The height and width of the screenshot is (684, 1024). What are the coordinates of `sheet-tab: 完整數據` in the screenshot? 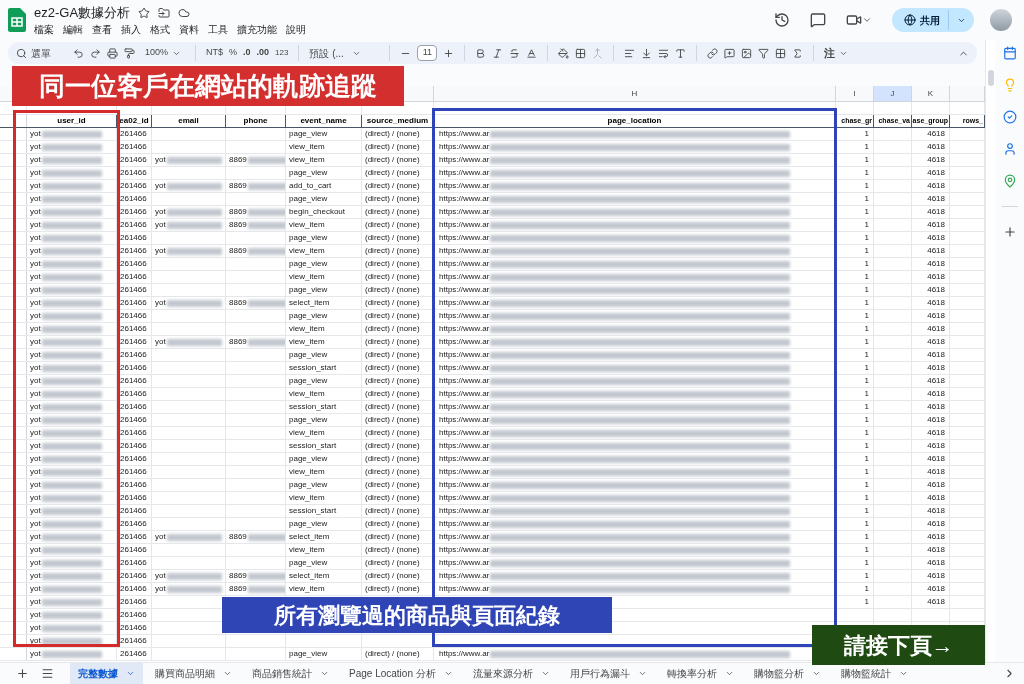 It's located at (106, 673).